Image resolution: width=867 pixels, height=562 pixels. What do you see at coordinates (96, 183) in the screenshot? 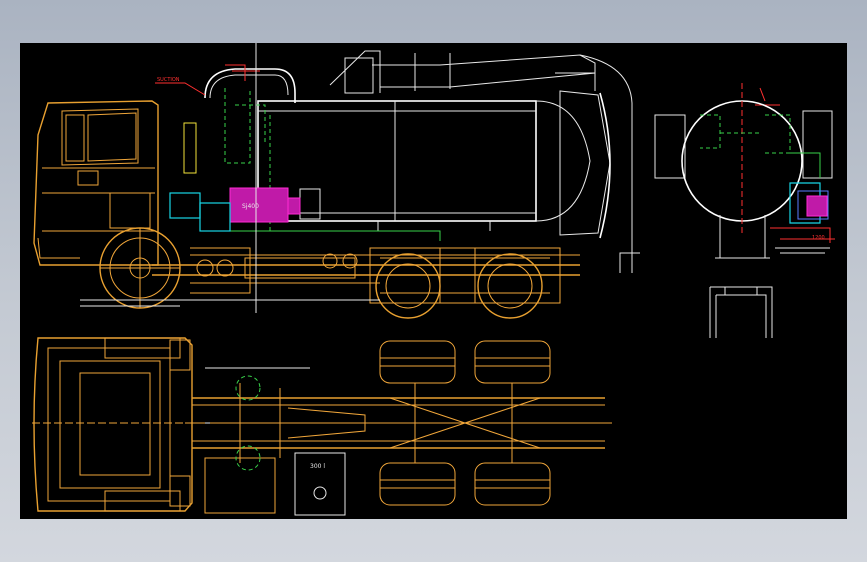
I see `truck-cab` at bounding box center [96, 183].